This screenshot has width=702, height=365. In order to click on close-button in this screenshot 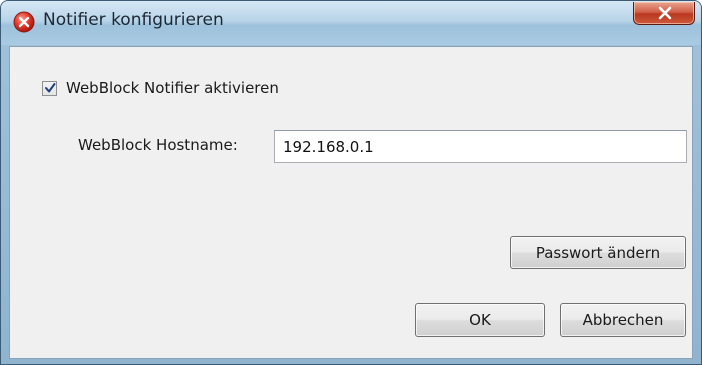, I will do `click(664, 13)`.